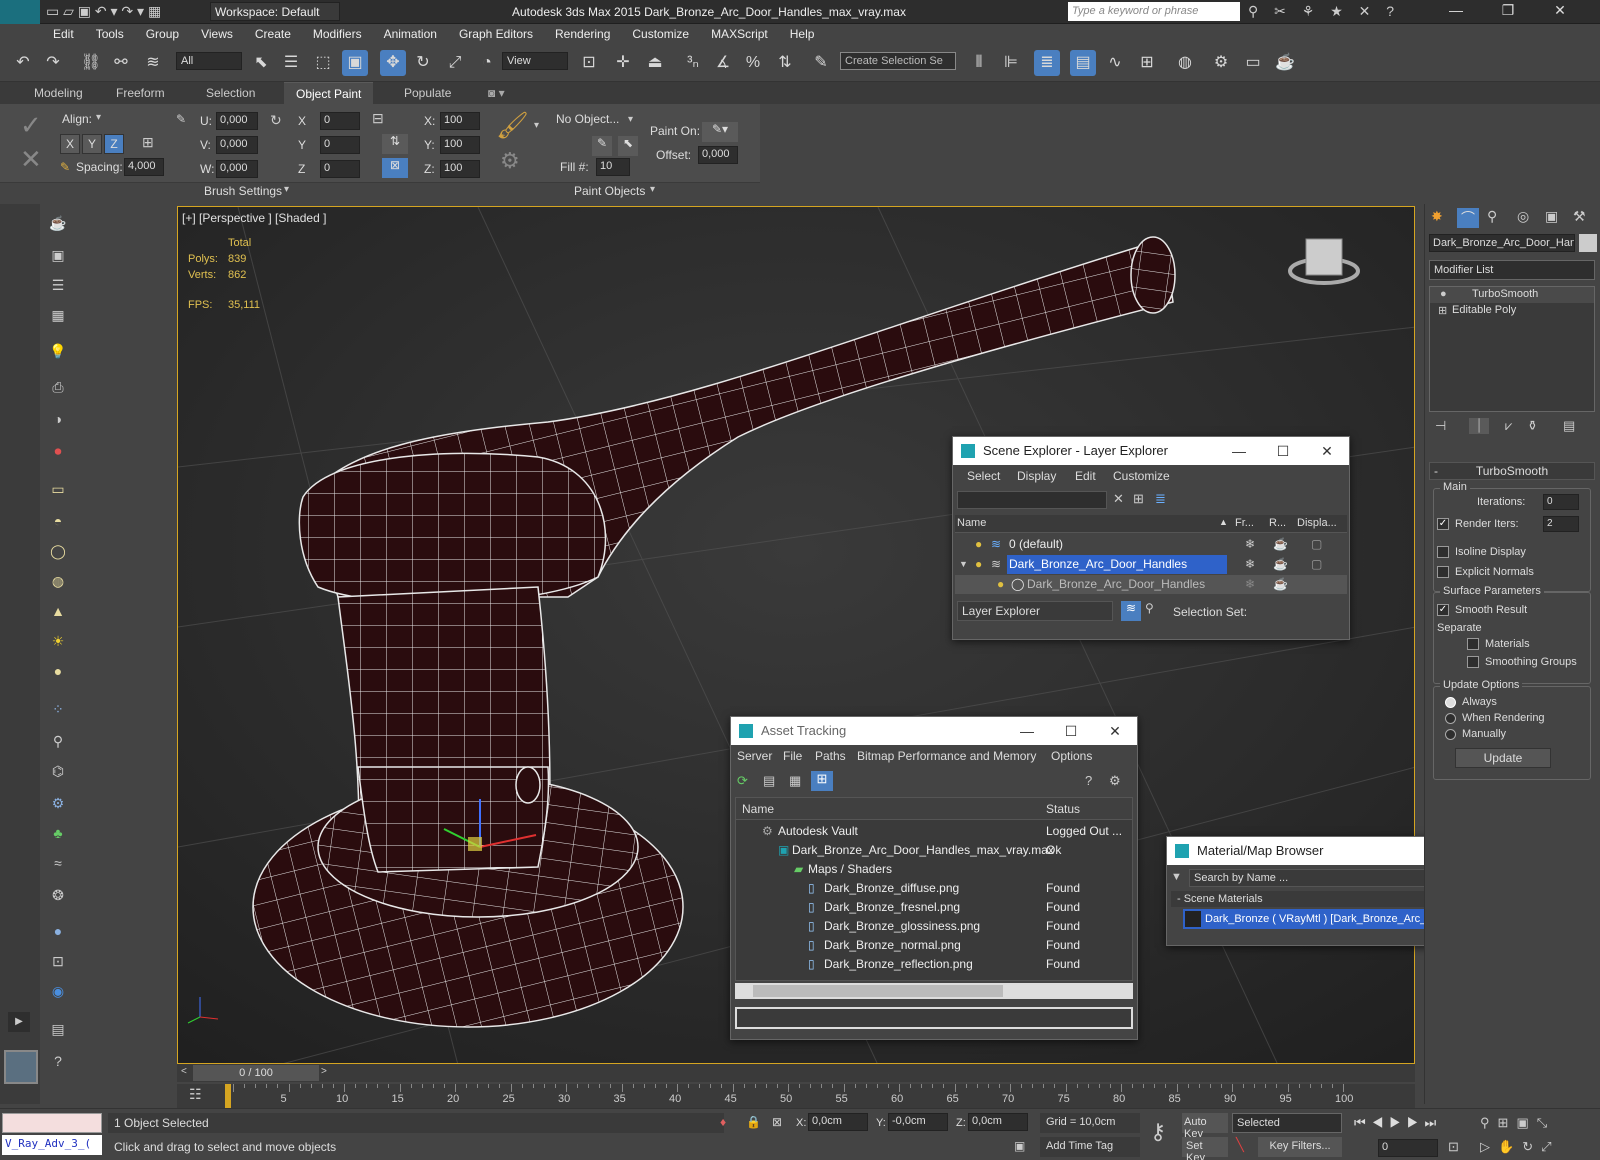 This screenshot has width=1600, height=1160. What do you see at coordinates (754, 756) in the screenshot?
I see `at-menu-server: Server` at bounding box center [754, 756].